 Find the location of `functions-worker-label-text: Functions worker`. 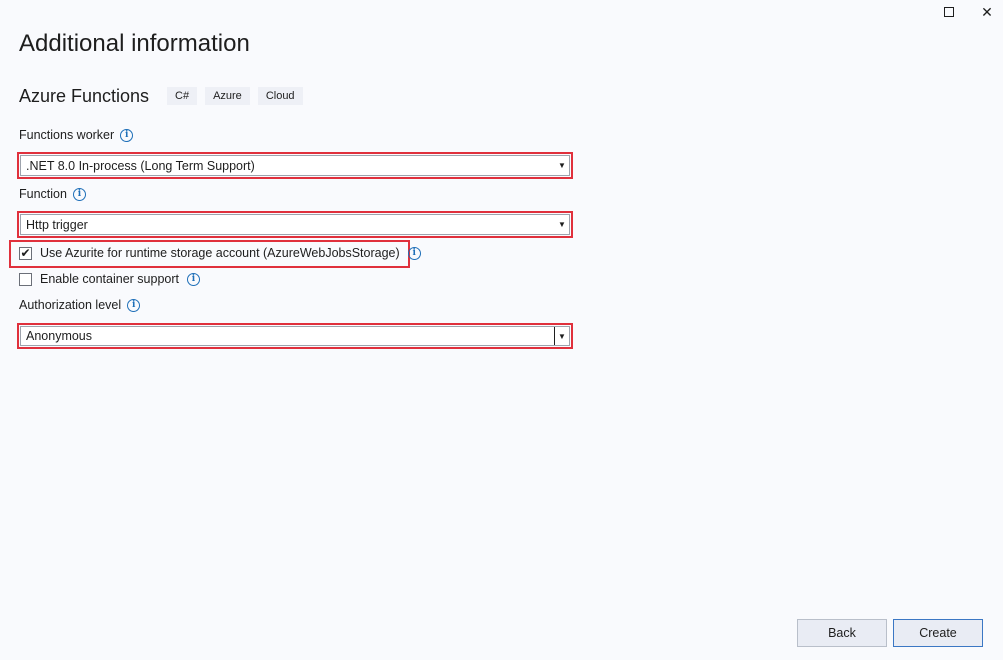

functions-worker-label-text: Functions worker is located at coordinates (67, 135).